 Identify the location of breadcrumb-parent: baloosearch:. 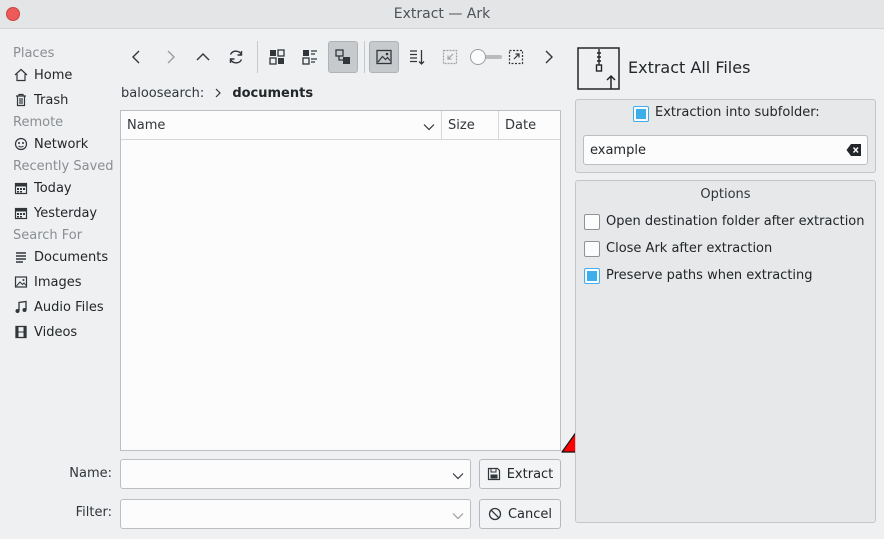
(162, 93).